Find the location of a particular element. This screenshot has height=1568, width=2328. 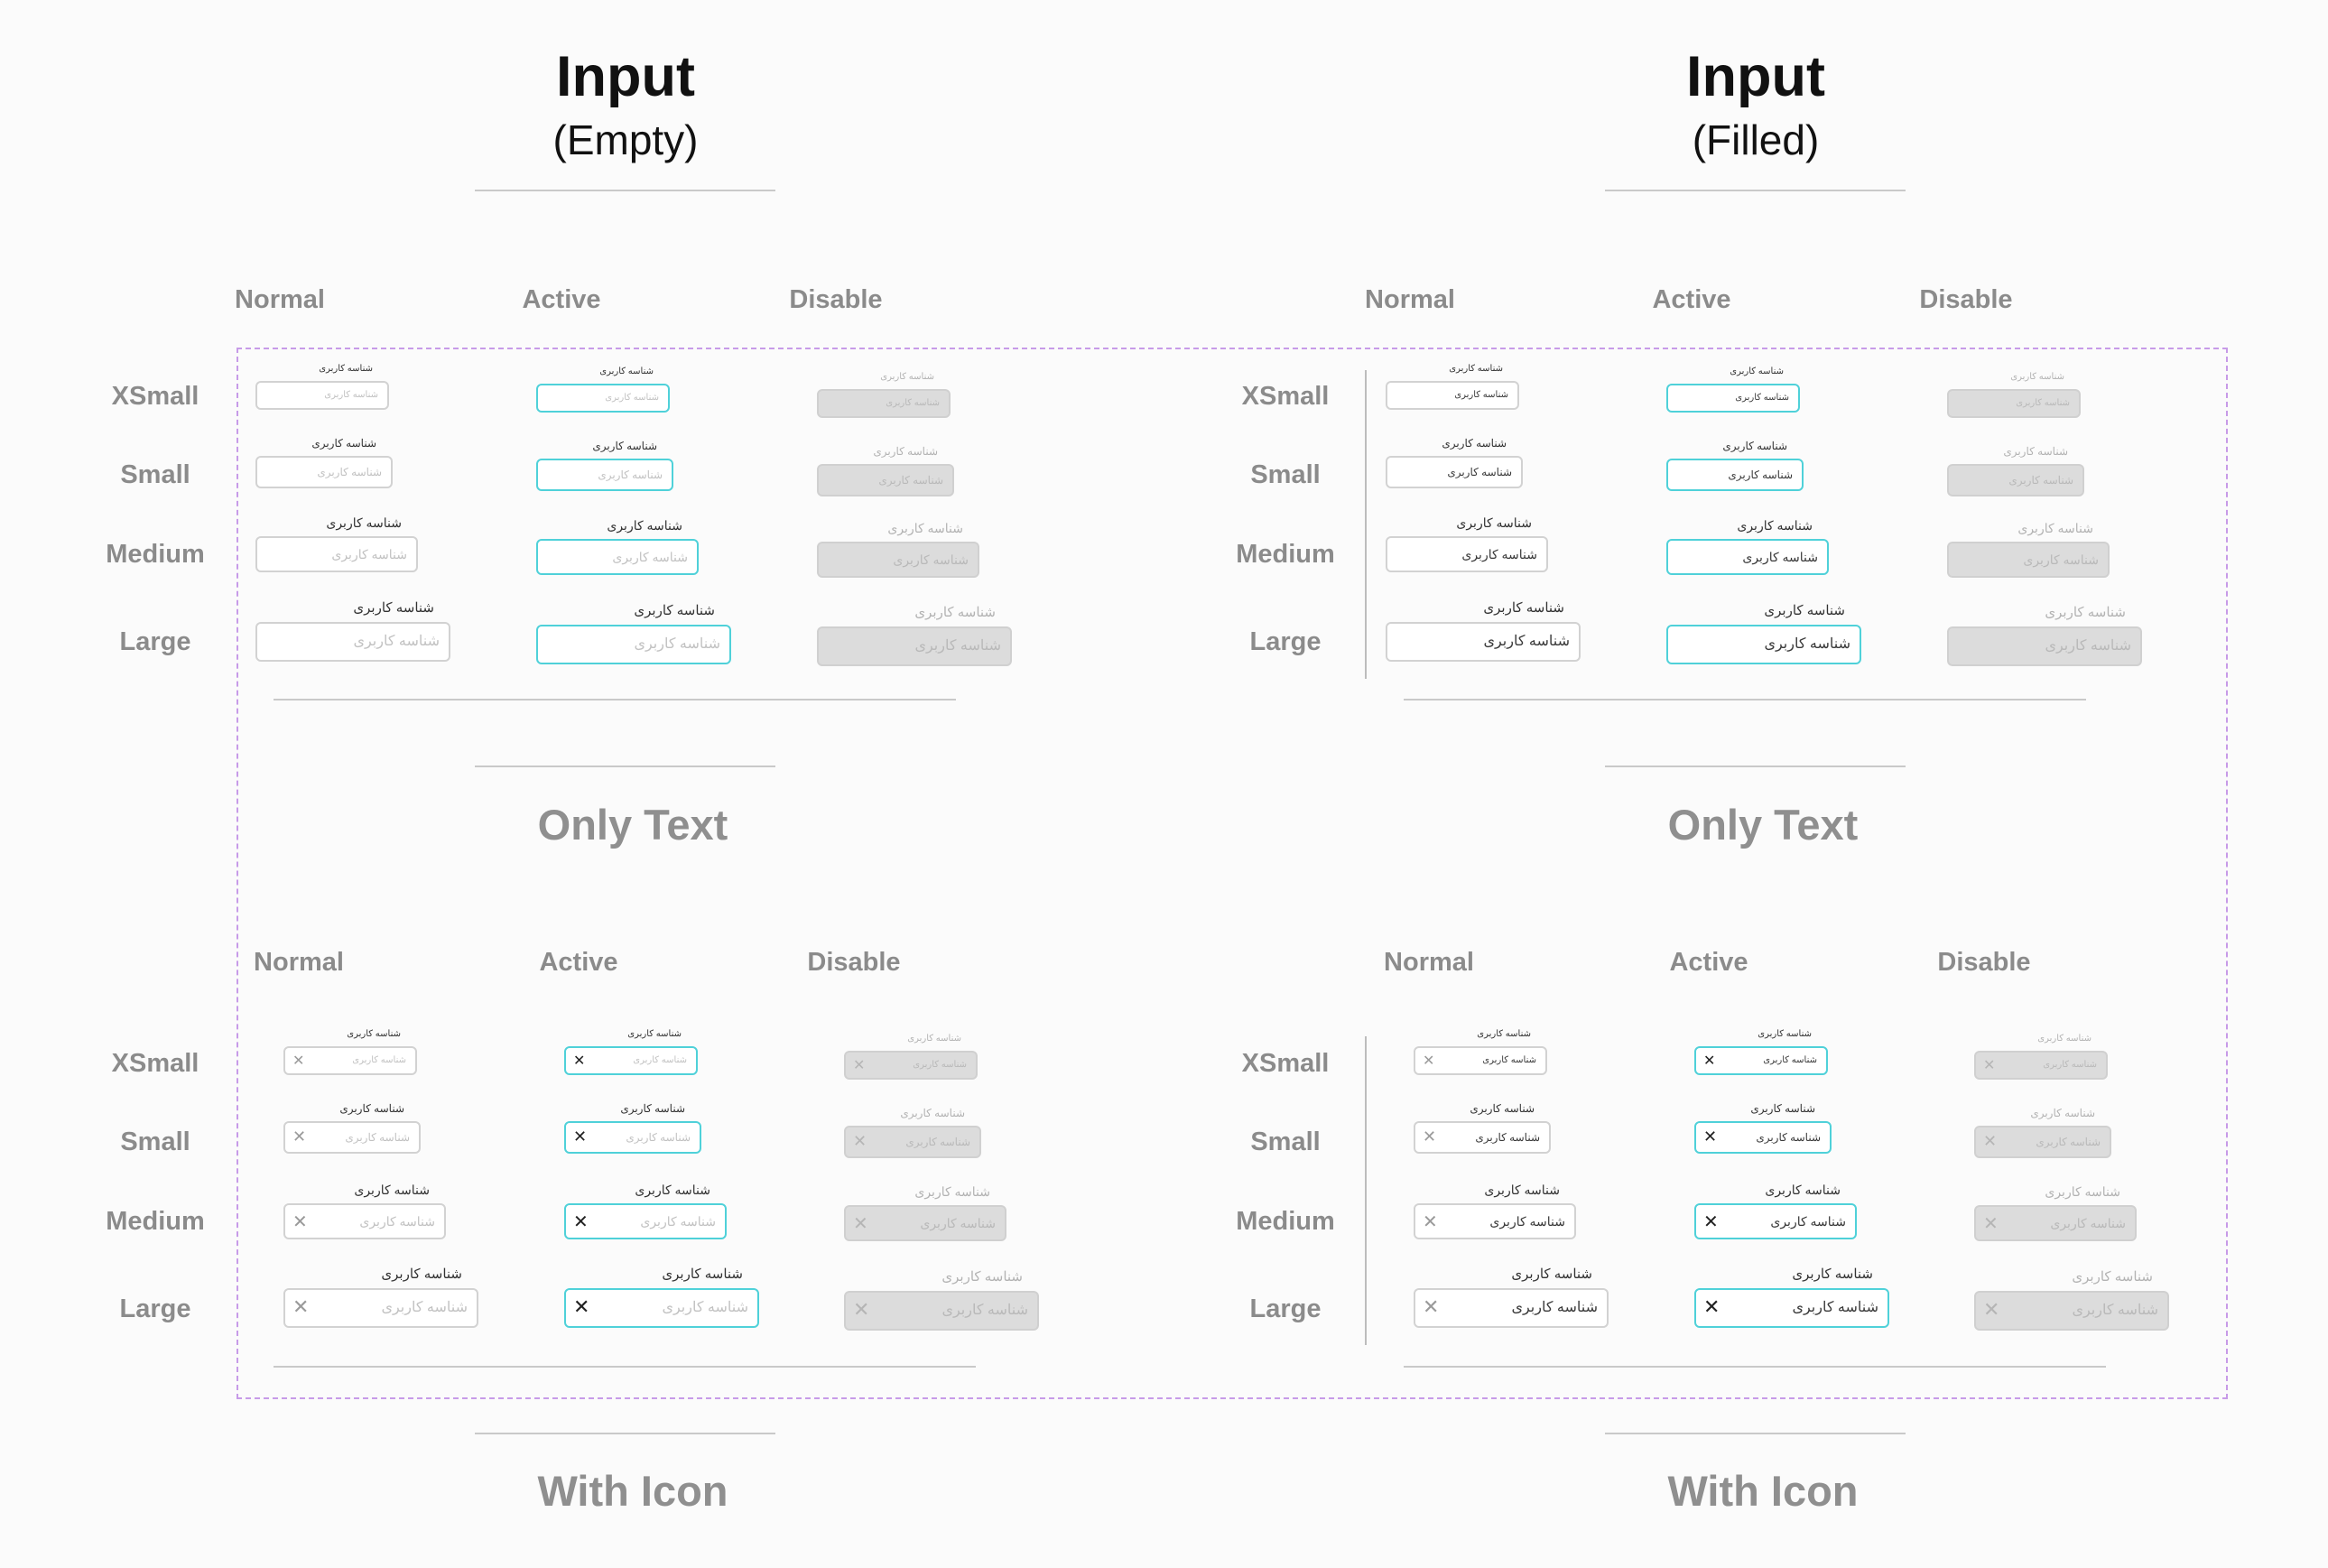

column-label-active: Active is located at coordinates (1709, 962).